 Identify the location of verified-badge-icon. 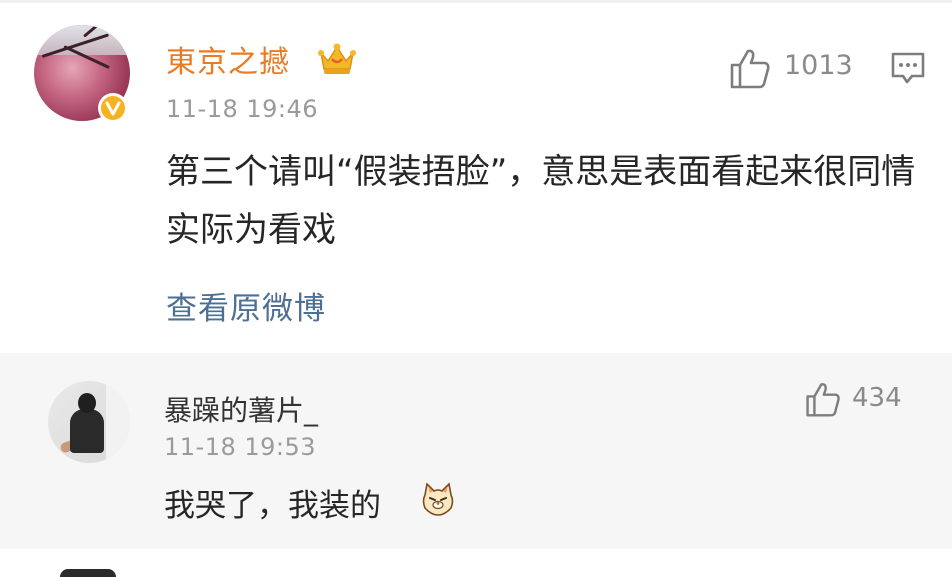
(113, 108).